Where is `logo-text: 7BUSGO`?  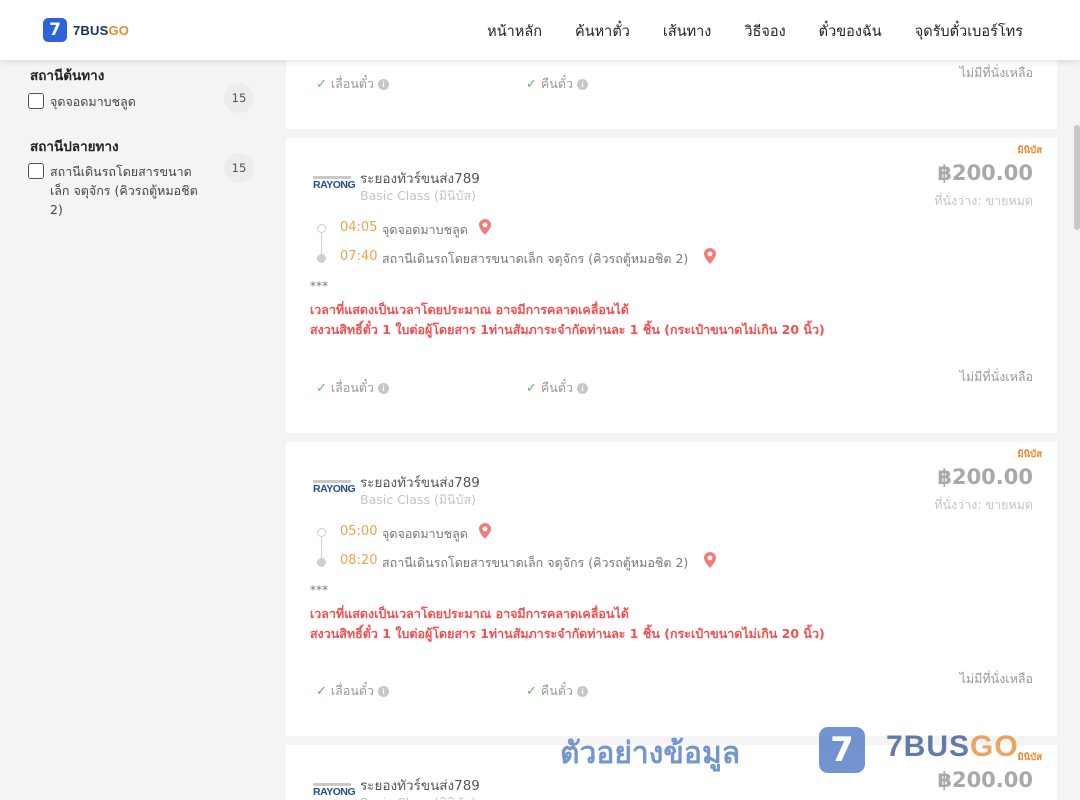
logo-text: 7BUSGO is located at coordinates (101, 30).